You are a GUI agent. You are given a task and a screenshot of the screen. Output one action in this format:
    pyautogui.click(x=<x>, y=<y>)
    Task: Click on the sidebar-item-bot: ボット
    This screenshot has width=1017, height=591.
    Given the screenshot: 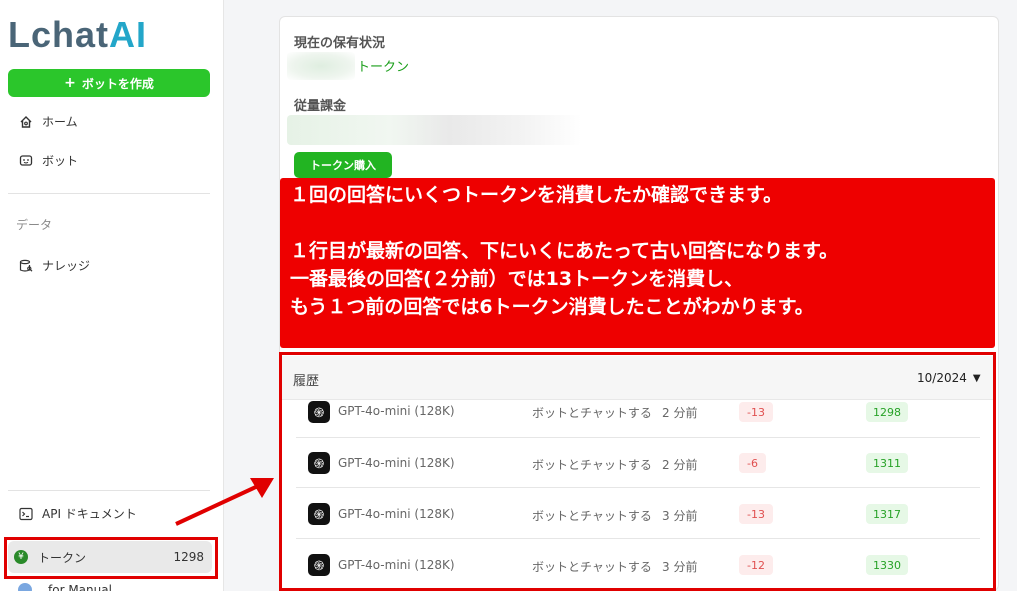 What is the action you would take?
    pyautogui.click(x=48, y=160)
    